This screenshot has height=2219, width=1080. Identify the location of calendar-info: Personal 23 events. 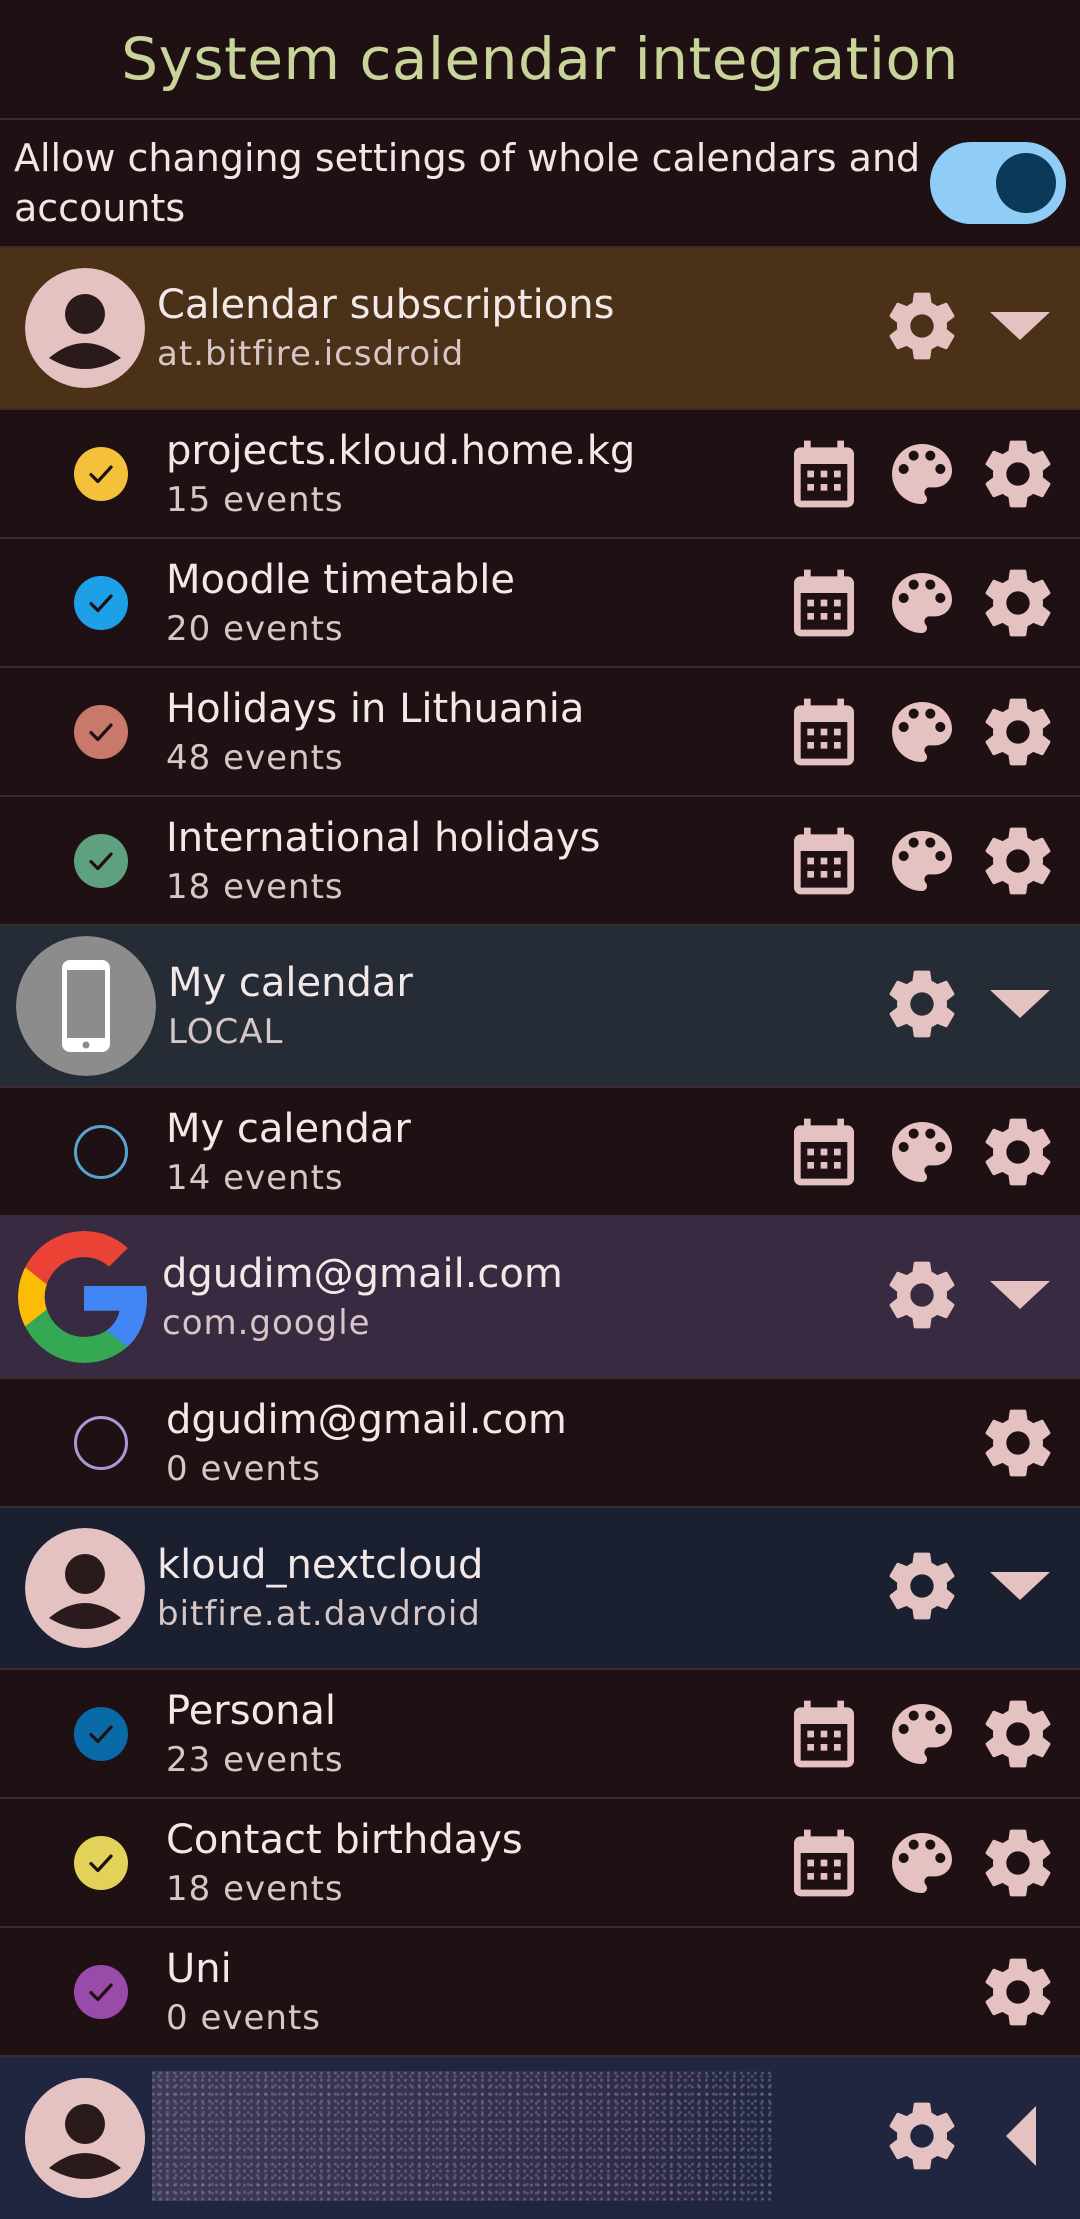
(255, 1734).